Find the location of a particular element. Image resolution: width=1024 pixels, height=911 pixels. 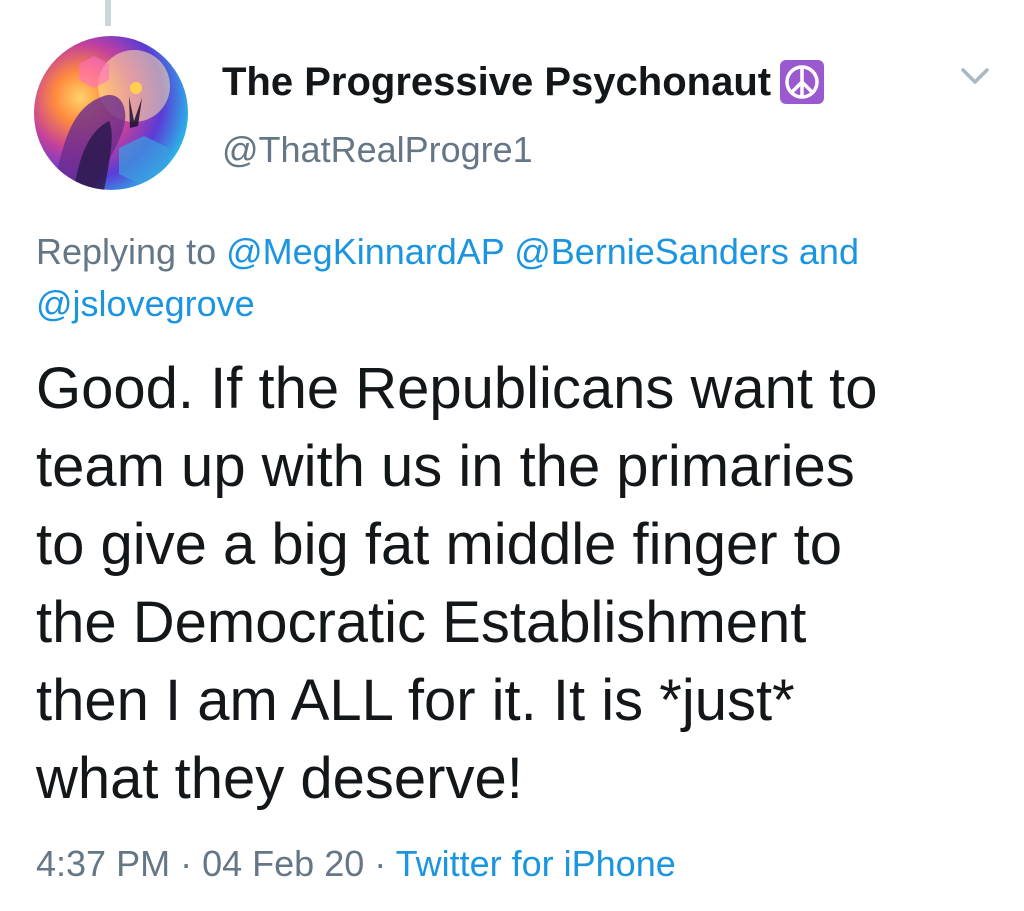

tweet-text-line: what they deserve! is located at coordinates (279, 778).